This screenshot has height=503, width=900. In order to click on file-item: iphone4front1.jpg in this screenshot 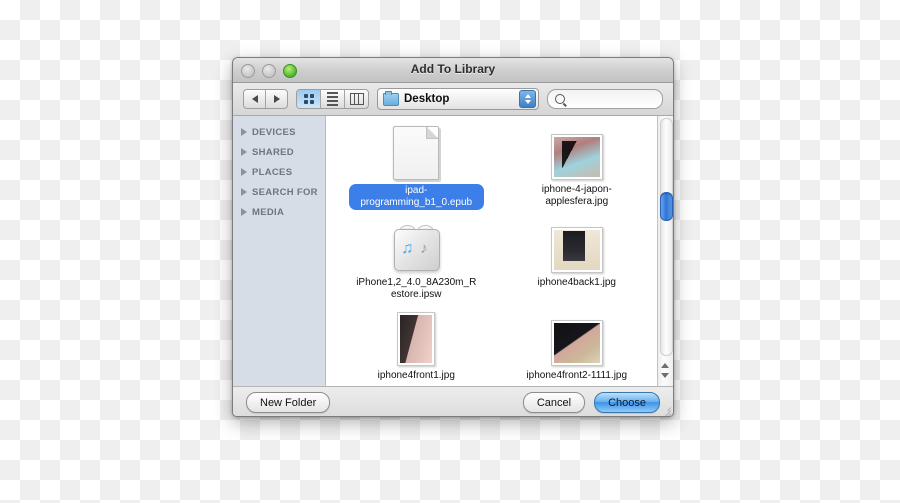, I will do `click(416, 348)`.